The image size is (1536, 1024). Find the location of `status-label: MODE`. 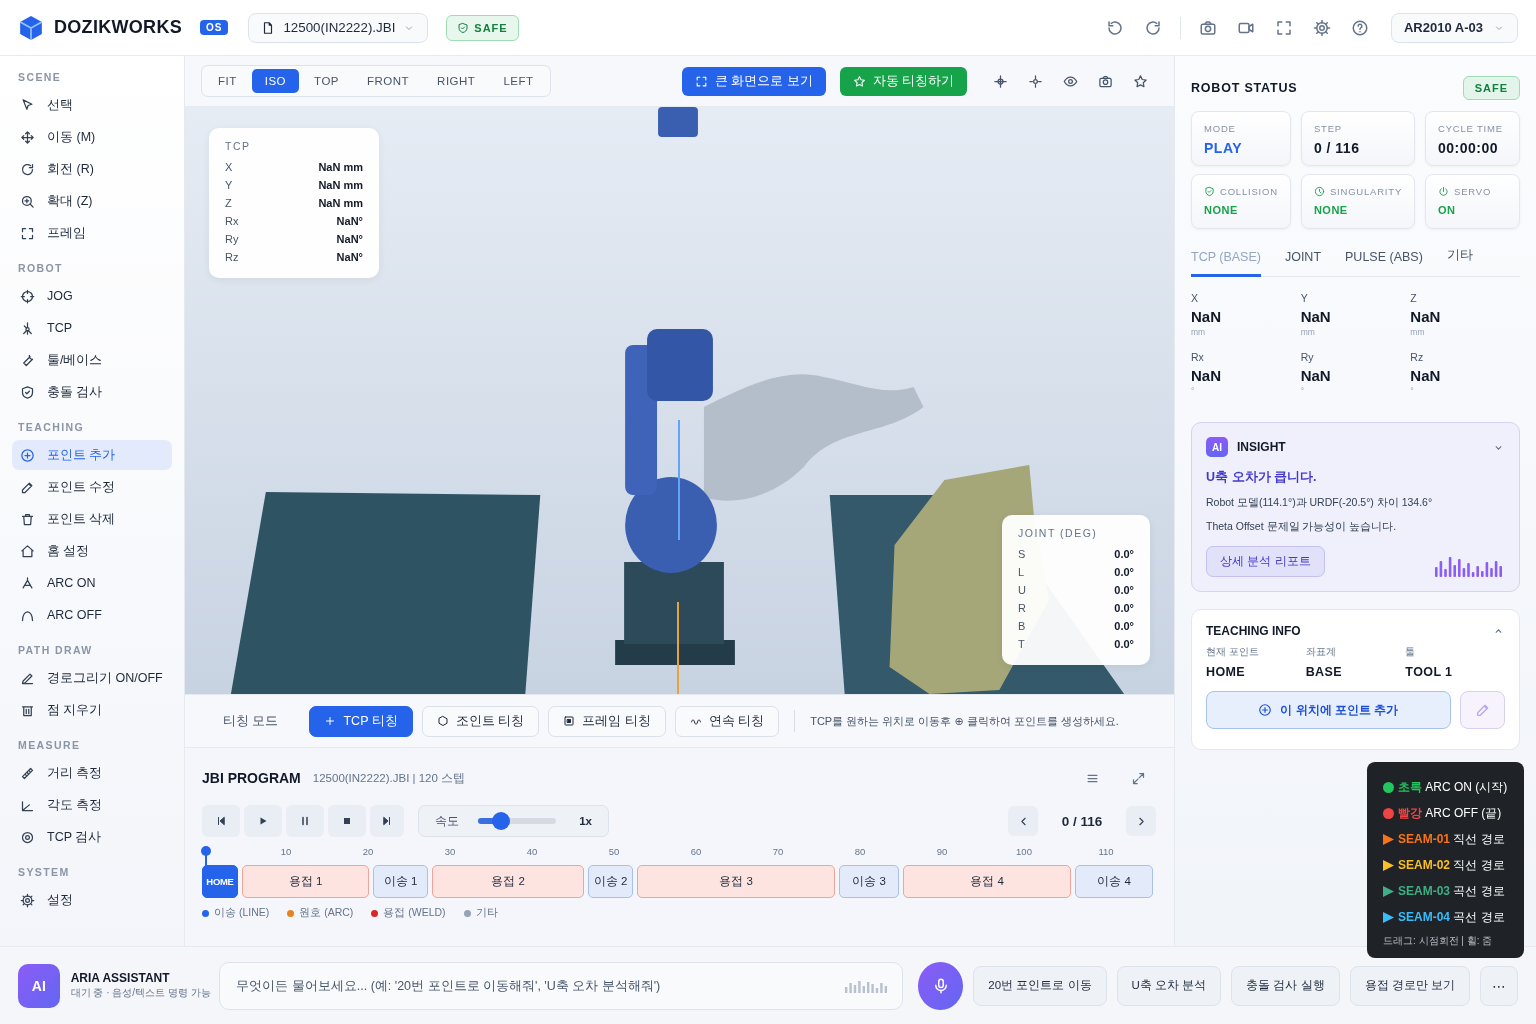

status-label: MODE is located at coordinates (1220, 128).